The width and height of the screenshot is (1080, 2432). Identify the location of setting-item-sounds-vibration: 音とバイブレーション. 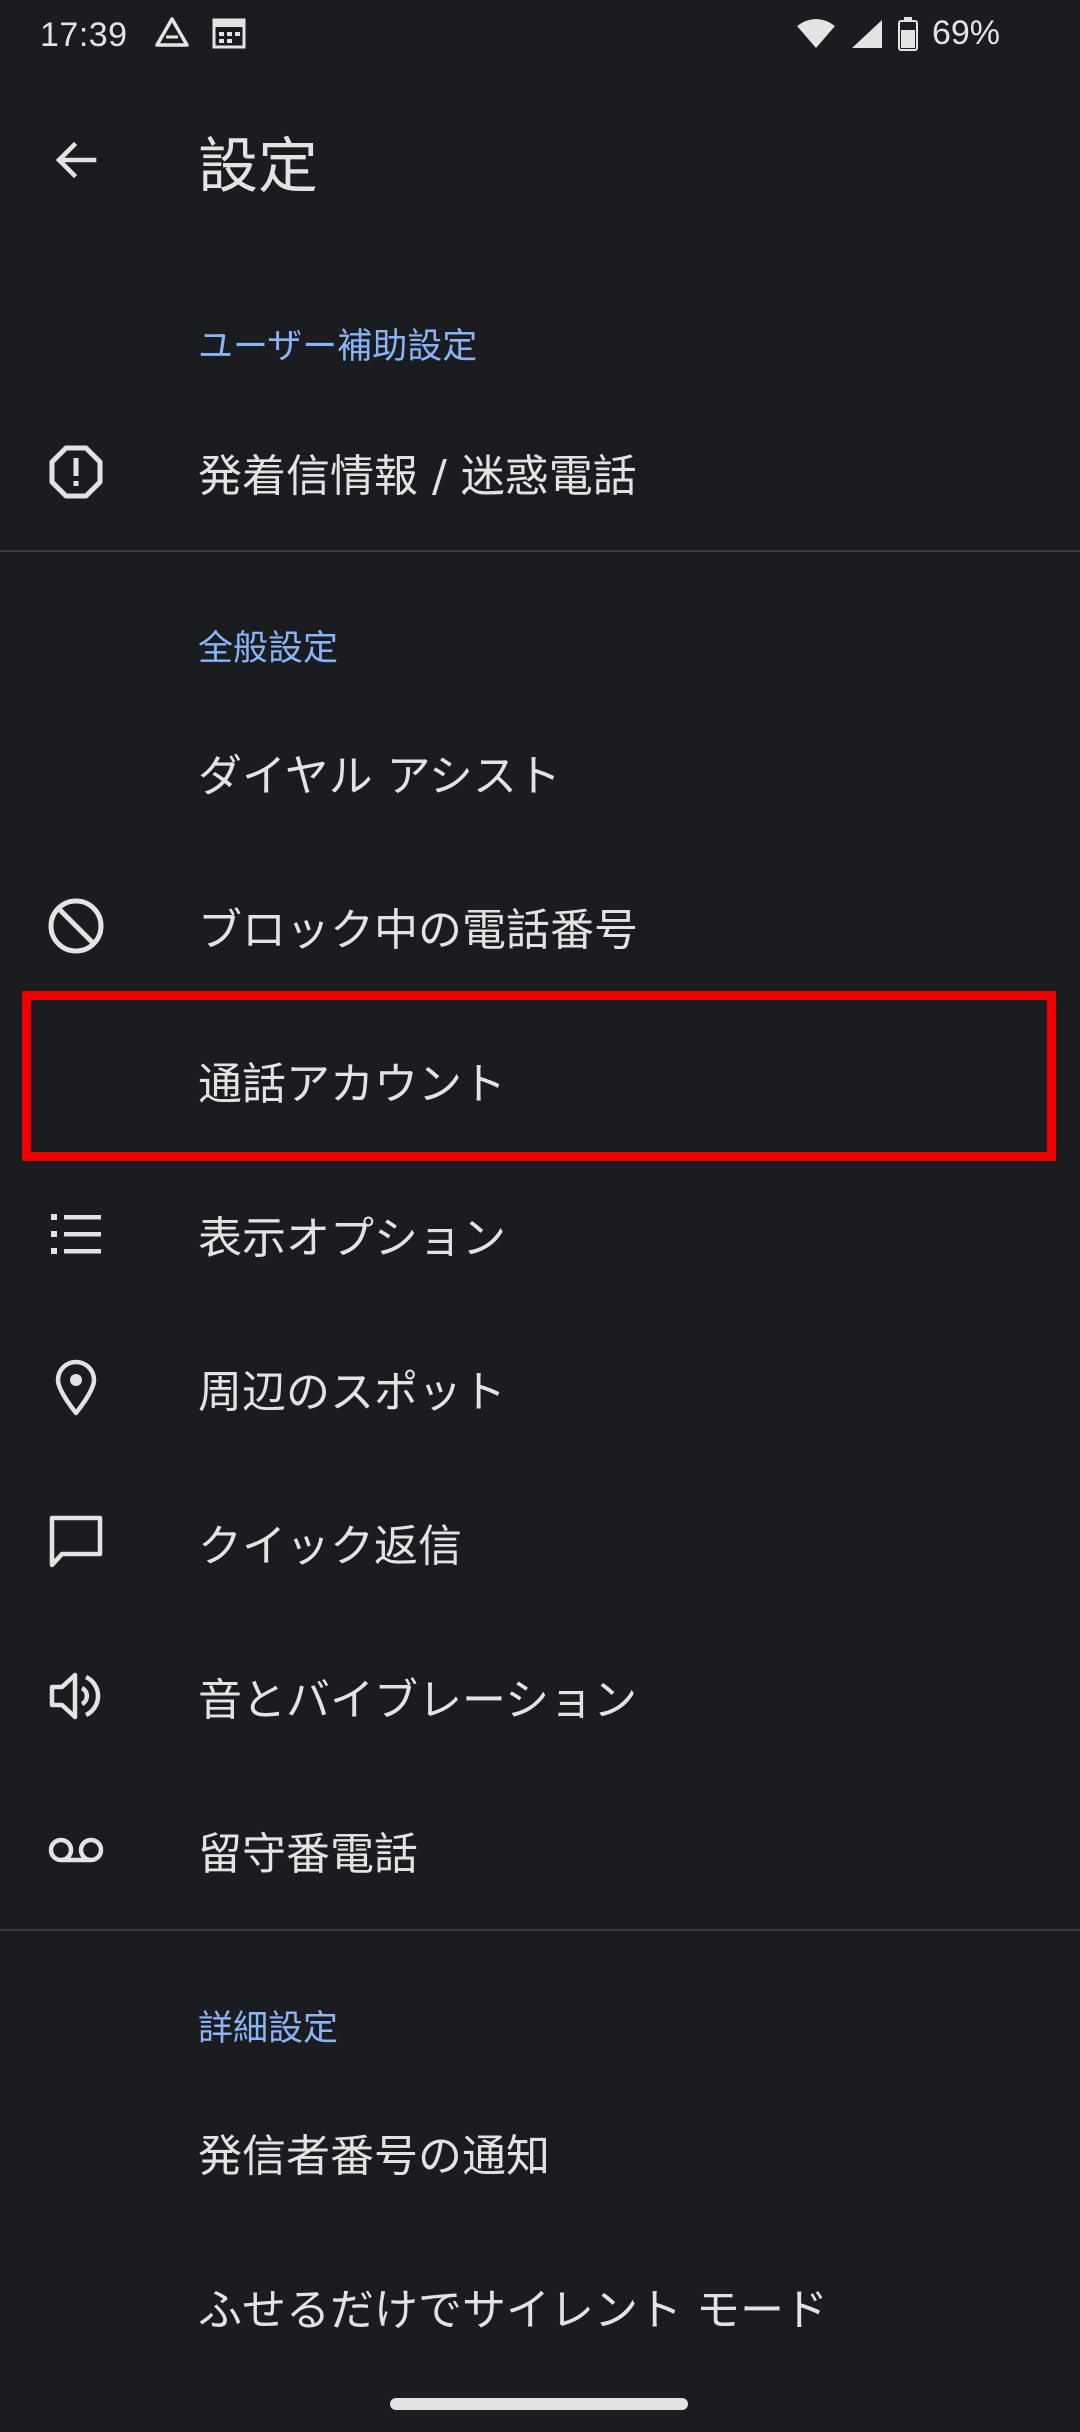
(540, 1696).